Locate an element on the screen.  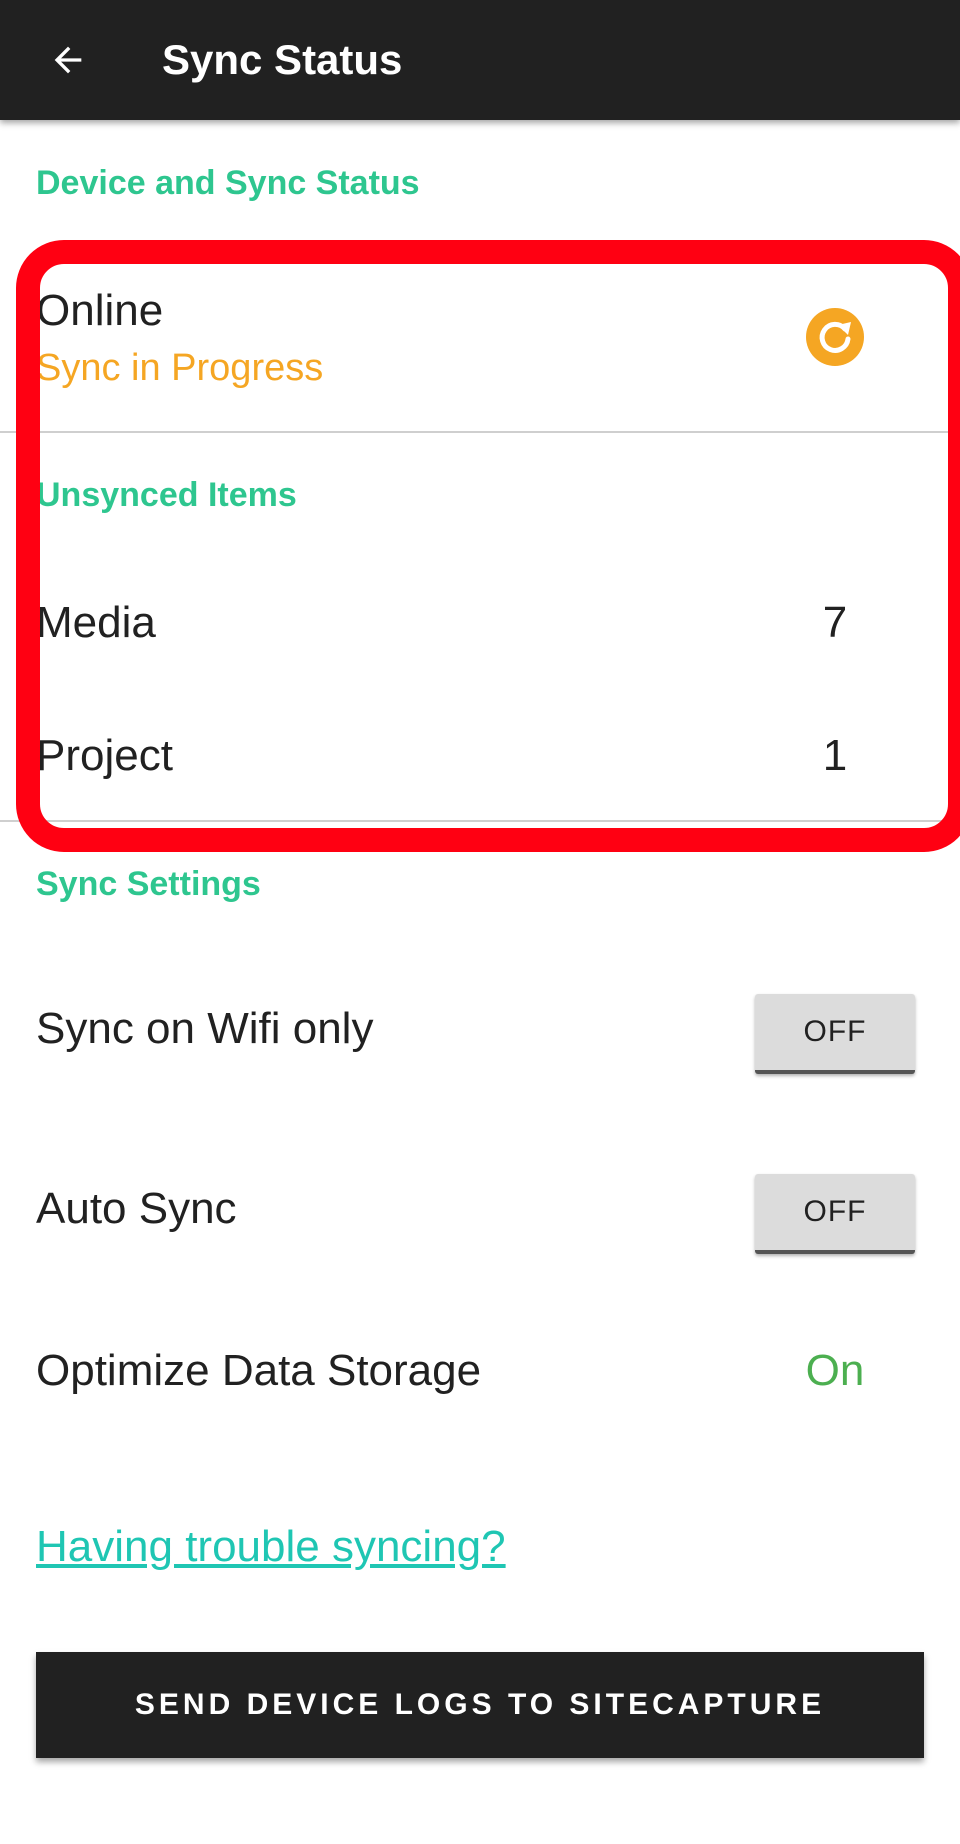
arrow-back-icon is located at coordinates (68, 60).